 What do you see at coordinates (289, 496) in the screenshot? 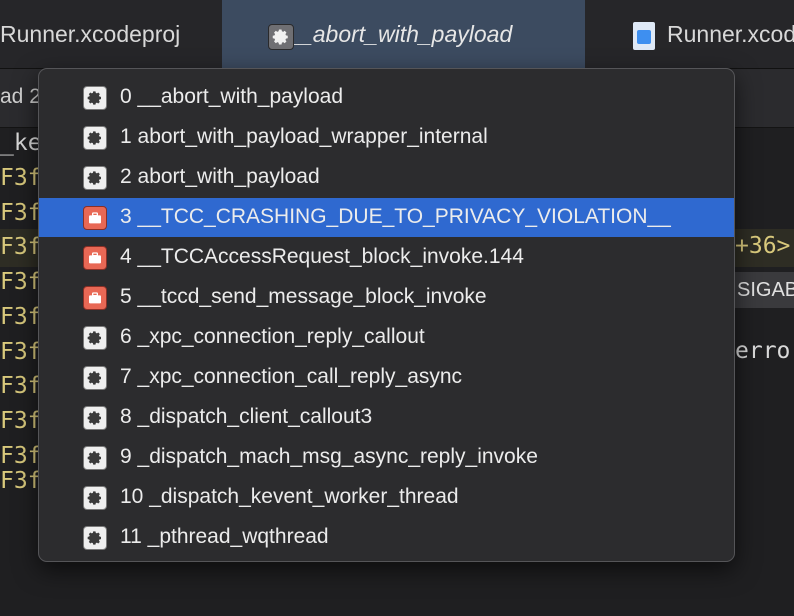
I see `menu-item-label: 10 _dispatch_kevent_worker_thread` at bounding box center [289, 496].